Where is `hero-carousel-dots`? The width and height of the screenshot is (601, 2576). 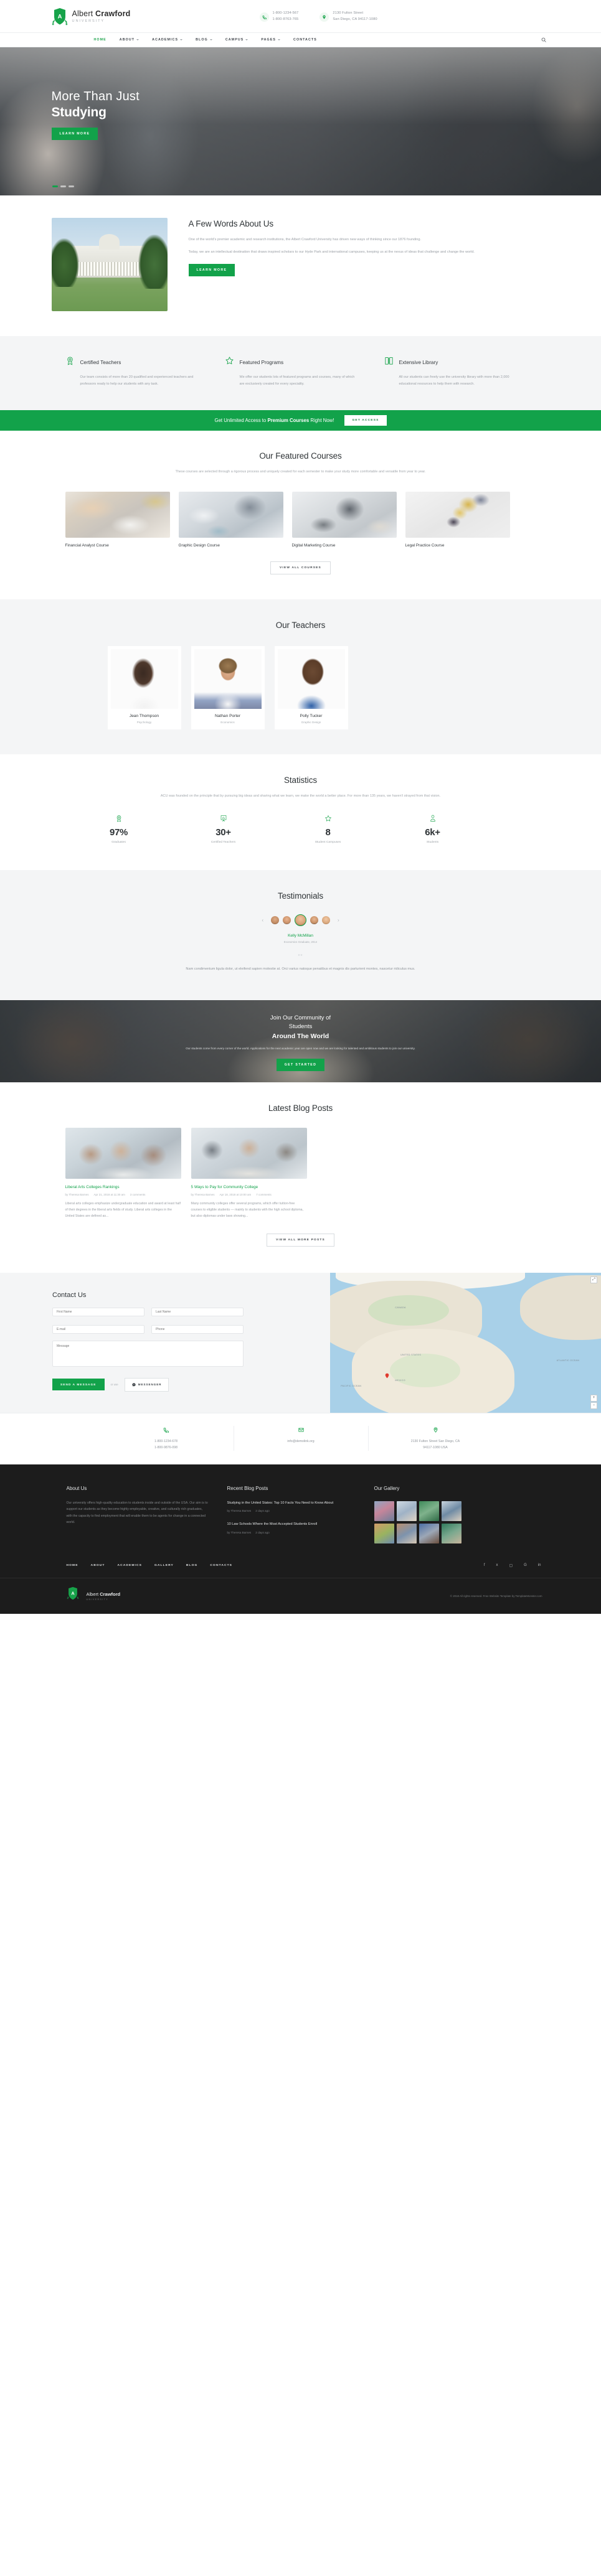
hero-carousel-dots is located at coordinates (63, 186).